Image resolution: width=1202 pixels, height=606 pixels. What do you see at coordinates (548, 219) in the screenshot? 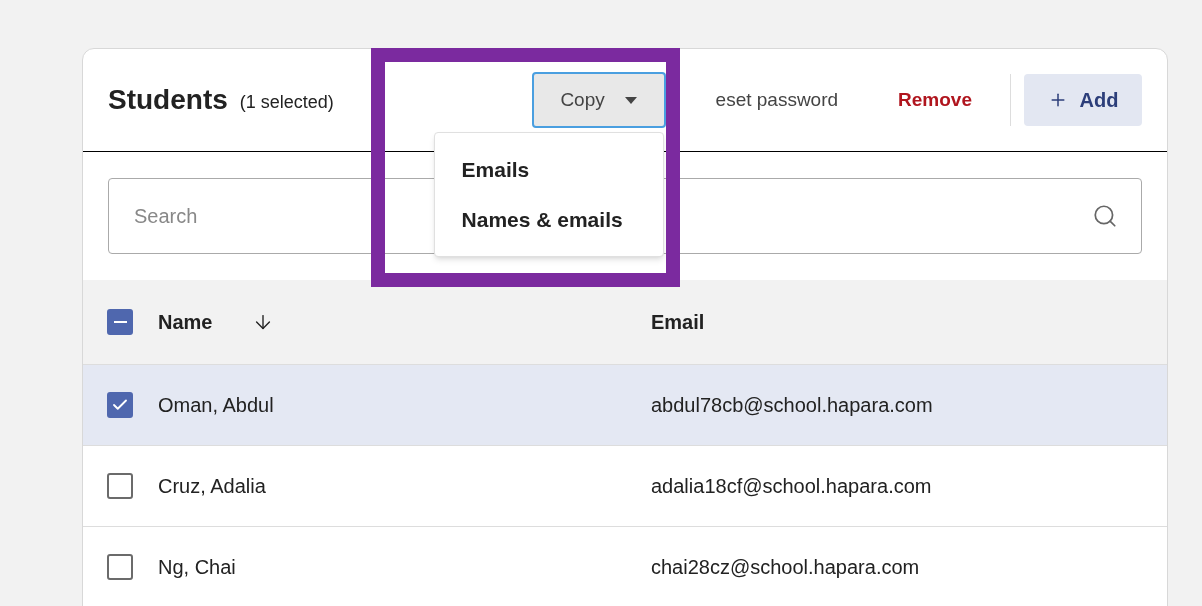
I see `menu-item: Names & emails` at bounding box center [548, 219].